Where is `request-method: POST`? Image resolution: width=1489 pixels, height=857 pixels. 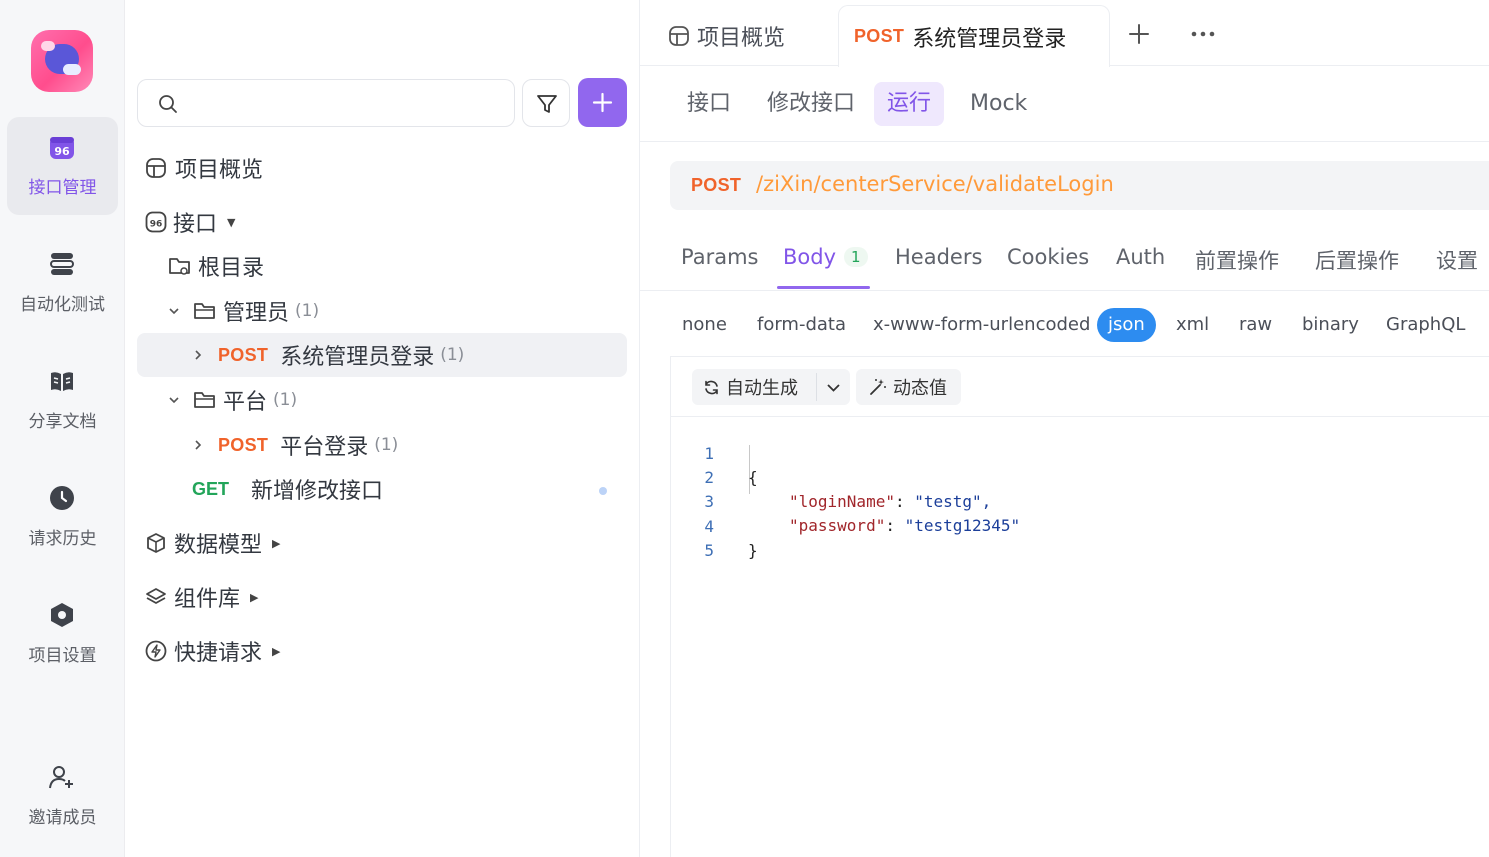
request-method: POST is located at coordinates (716, 185).